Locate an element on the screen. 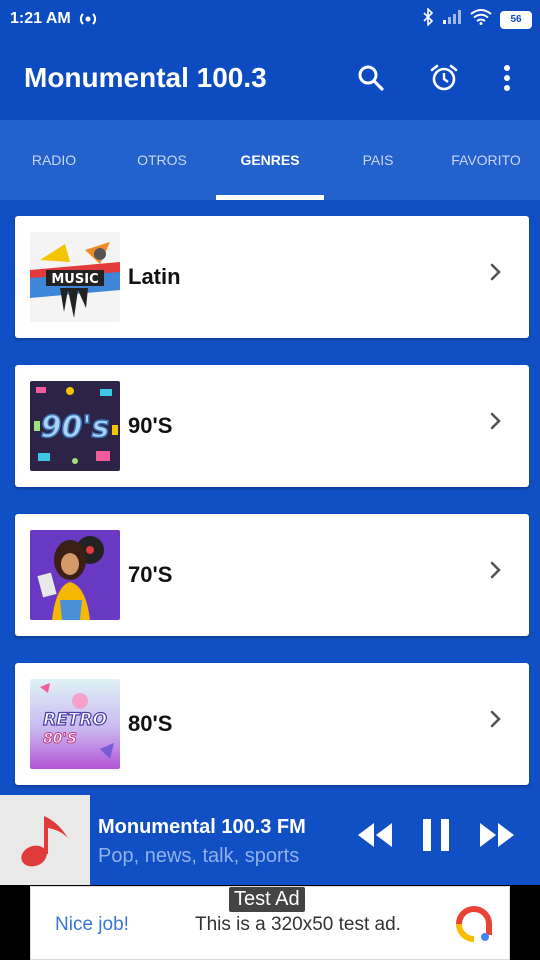 Image resolution: width=540 pixels, height=960 pixels. genre-card-70s: 70'S is located at coordinates (272, 575).